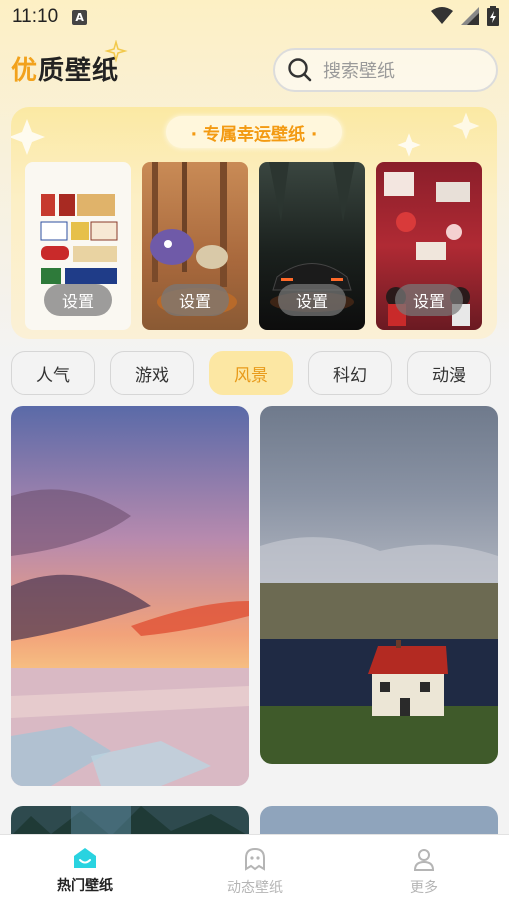  What do you see at coordinates (251, 373) in the screenshot?
I see `category-tab-scenery: 风景` at bounding box center [251, 373].